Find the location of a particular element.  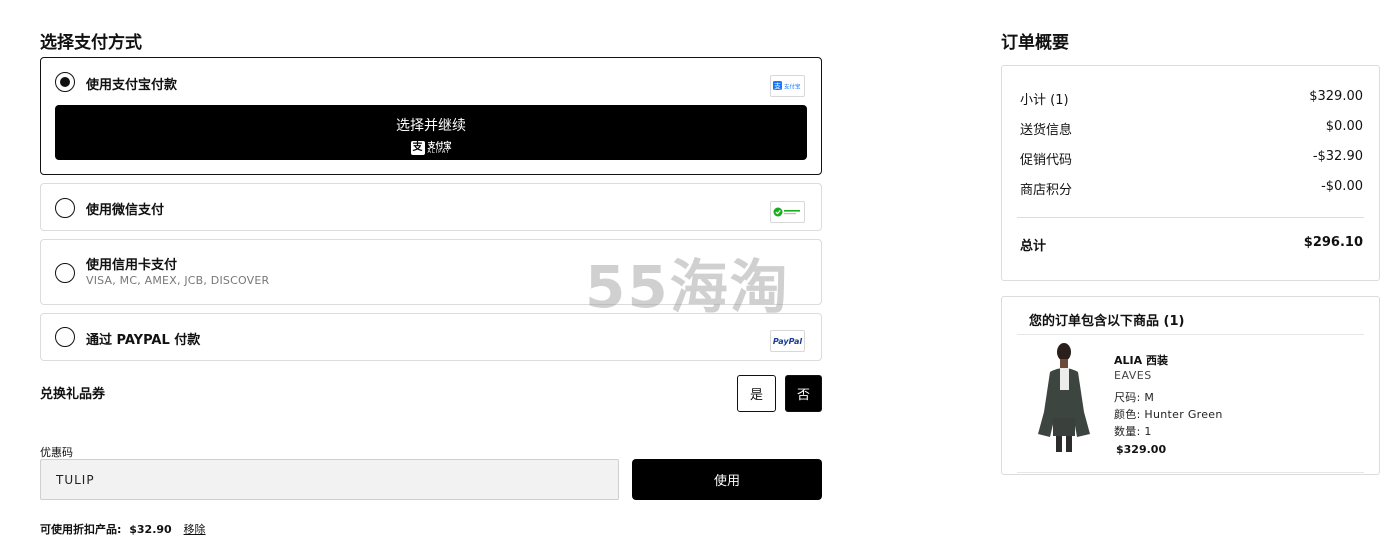

shipping-value: $0.00 is located at coordinates (1344, 126).